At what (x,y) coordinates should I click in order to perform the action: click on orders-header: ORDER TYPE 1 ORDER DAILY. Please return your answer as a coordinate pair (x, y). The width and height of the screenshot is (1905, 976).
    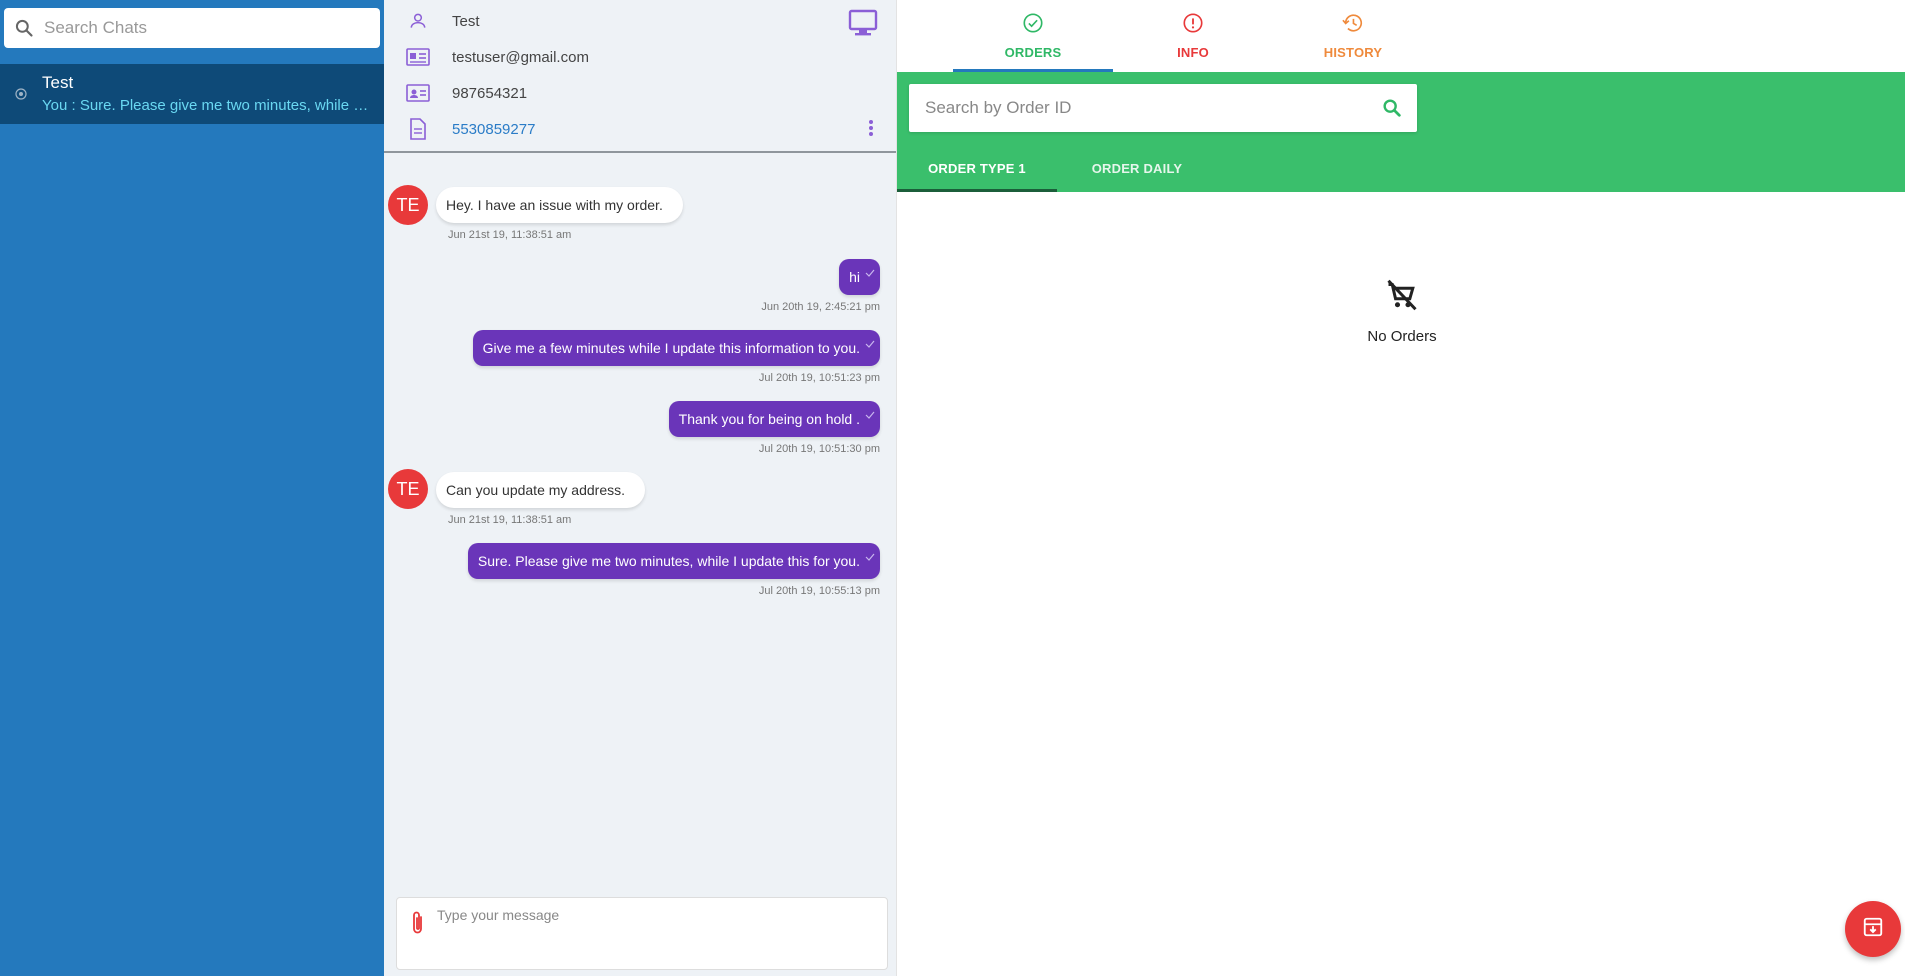
    Looking at the image, I should click on (1401, 132).